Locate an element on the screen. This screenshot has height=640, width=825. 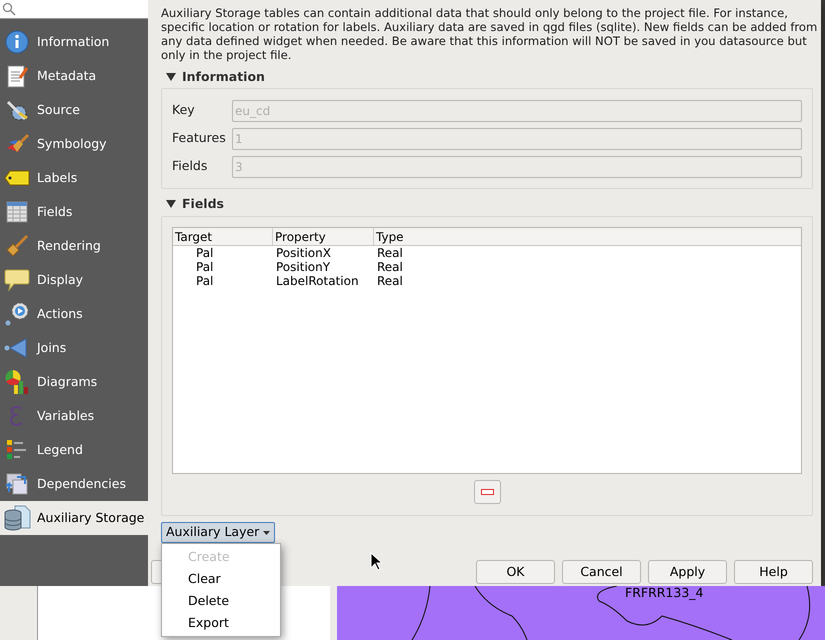
sidebar-item: Auxiliary Storage is located at coordinates (74, 518).